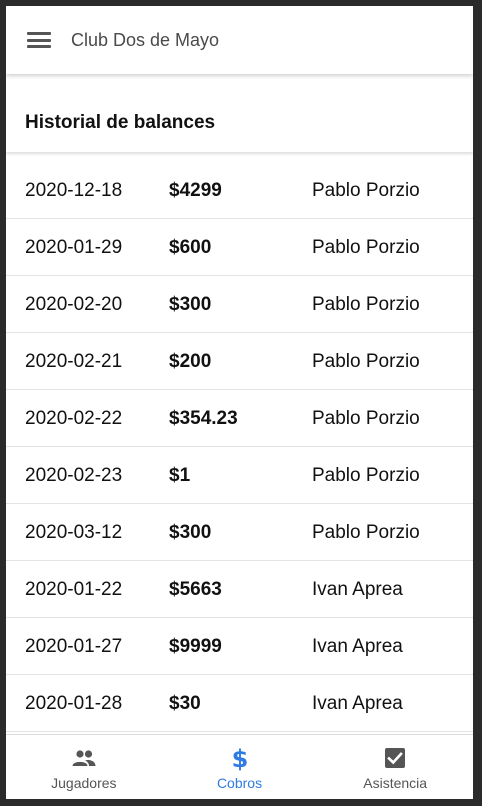 The width and height of the screenshot is (482, 806). Describe the element at coordinates (239, 113) in the screenshot. I see `section-header: Historial de balances` at that location.